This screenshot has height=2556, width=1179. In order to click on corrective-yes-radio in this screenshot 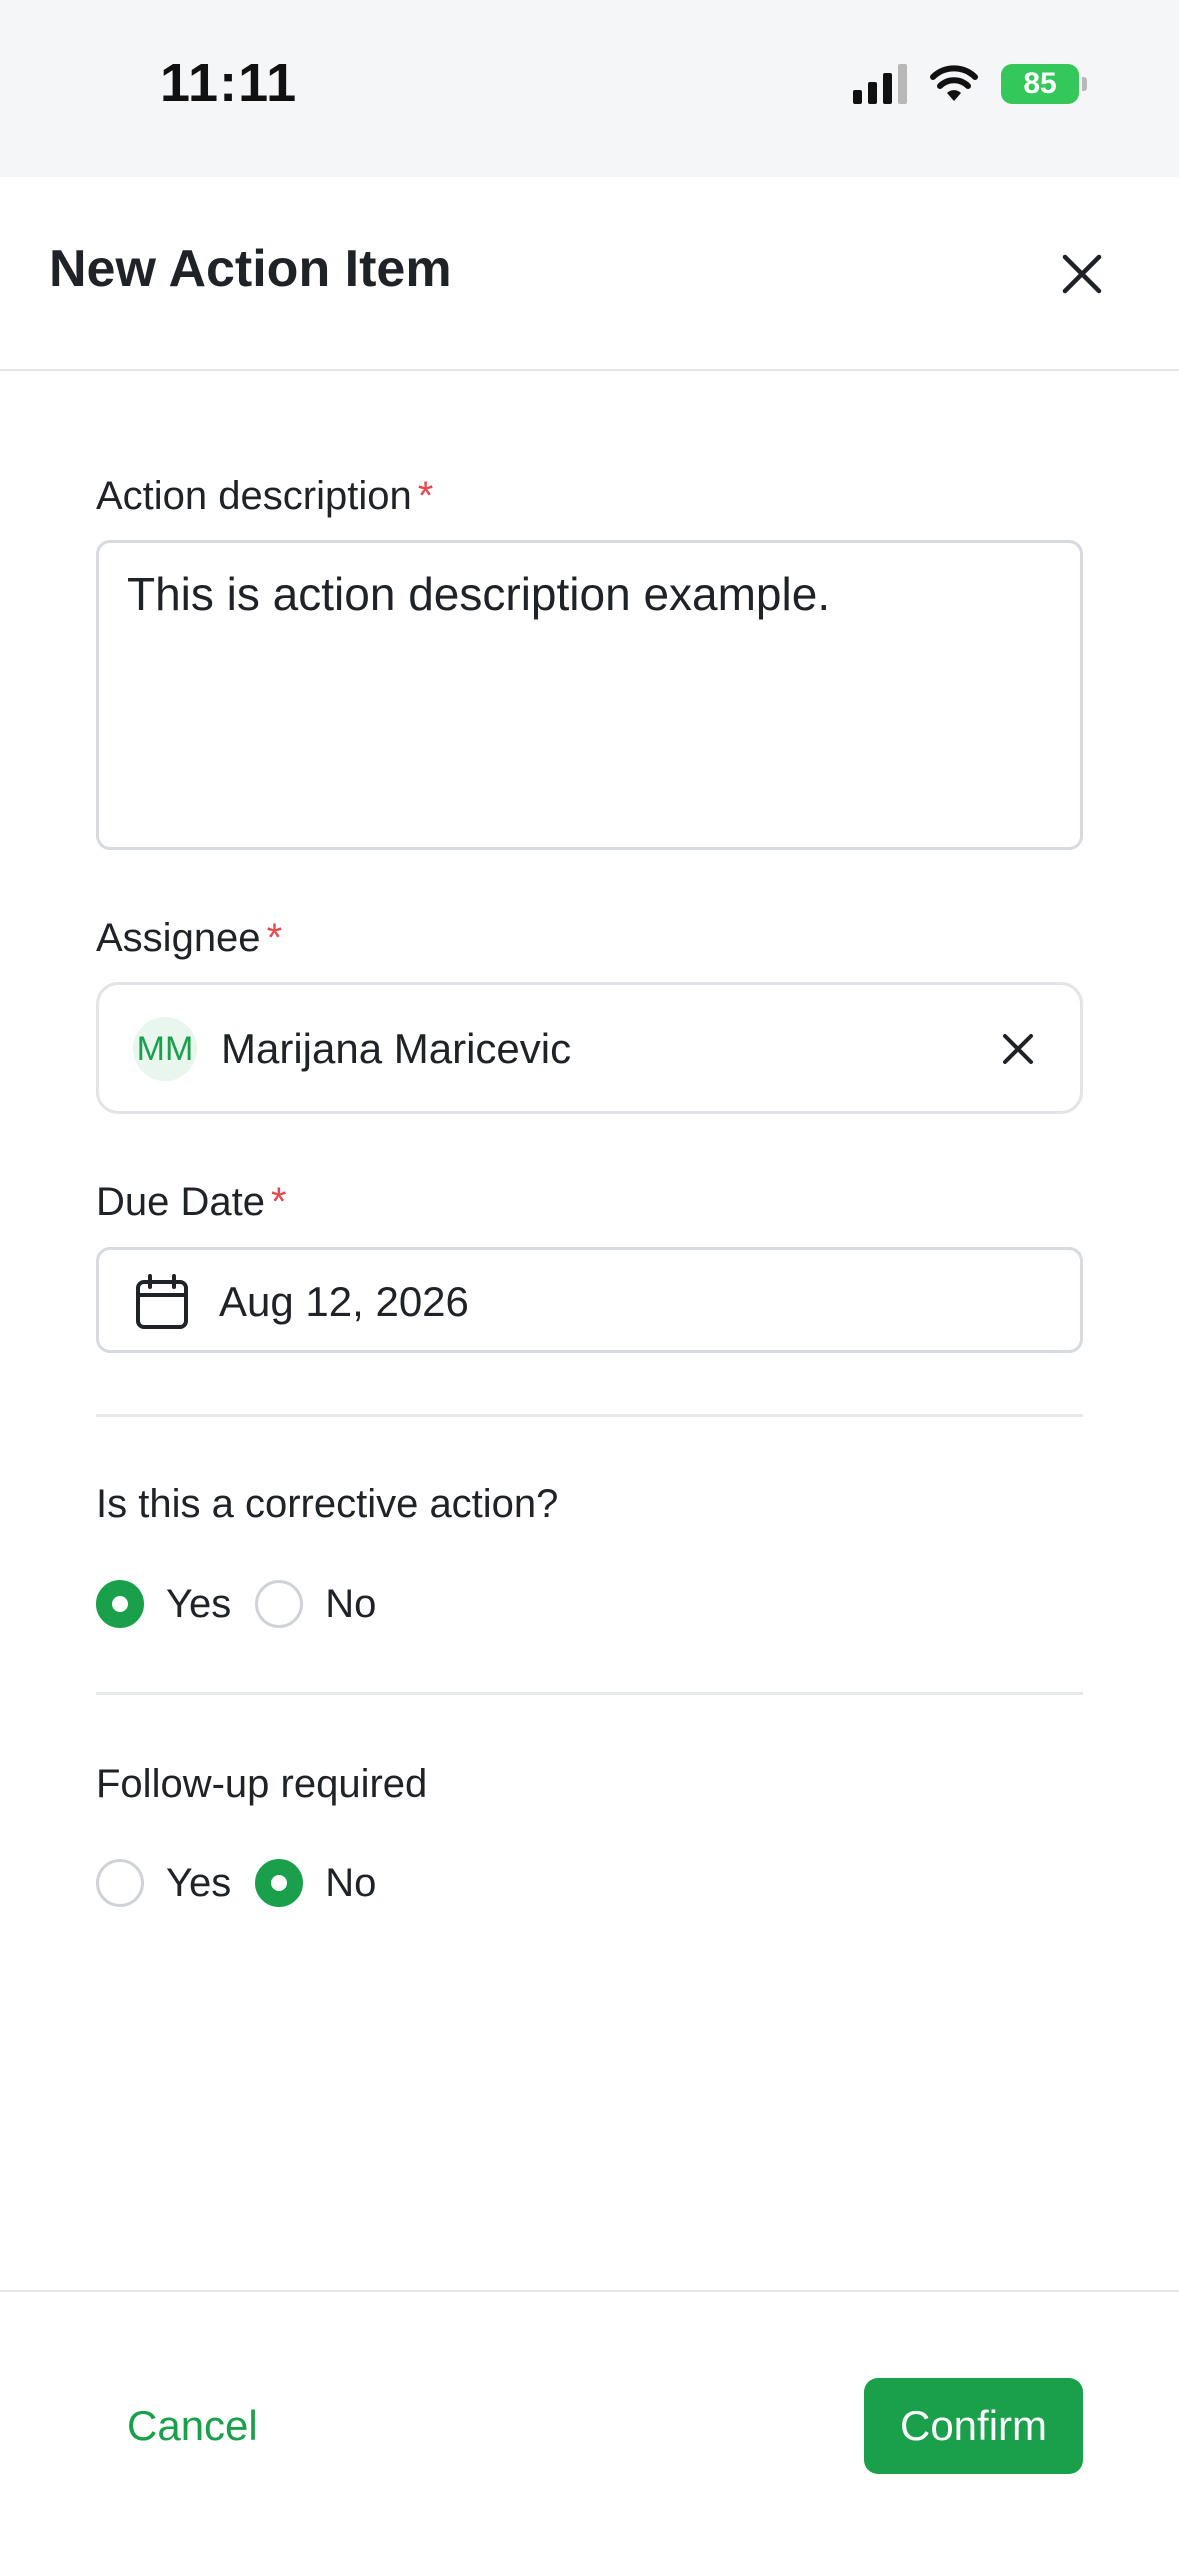, I will do `click(120, 1604)`.